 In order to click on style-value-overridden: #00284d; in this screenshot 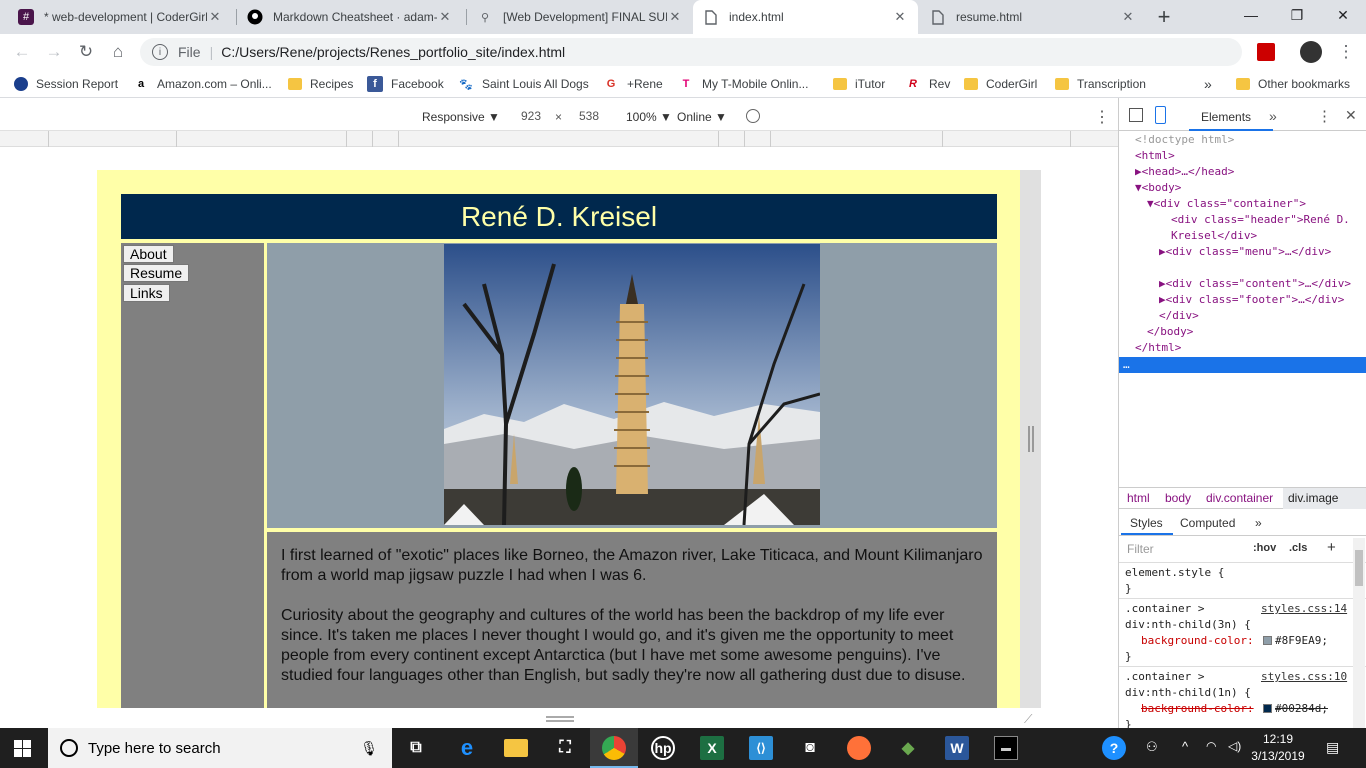, I will do `click(1301, 709)`.